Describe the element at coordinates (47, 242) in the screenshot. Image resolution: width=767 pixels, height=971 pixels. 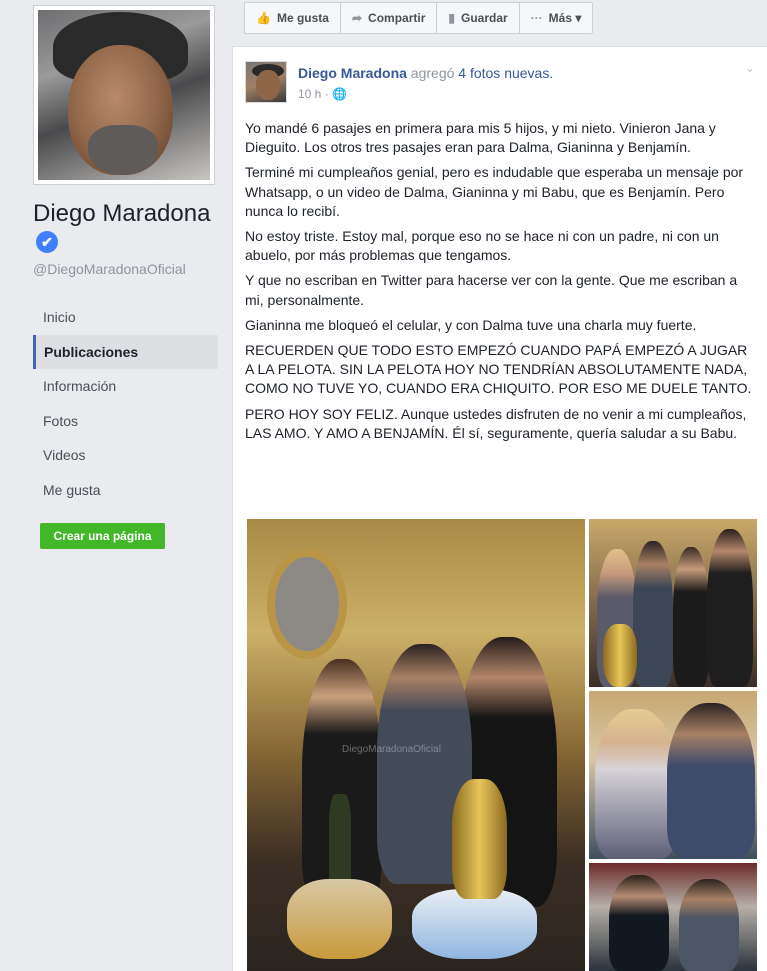
I see `verified-badge-icon: ✔` at that location.